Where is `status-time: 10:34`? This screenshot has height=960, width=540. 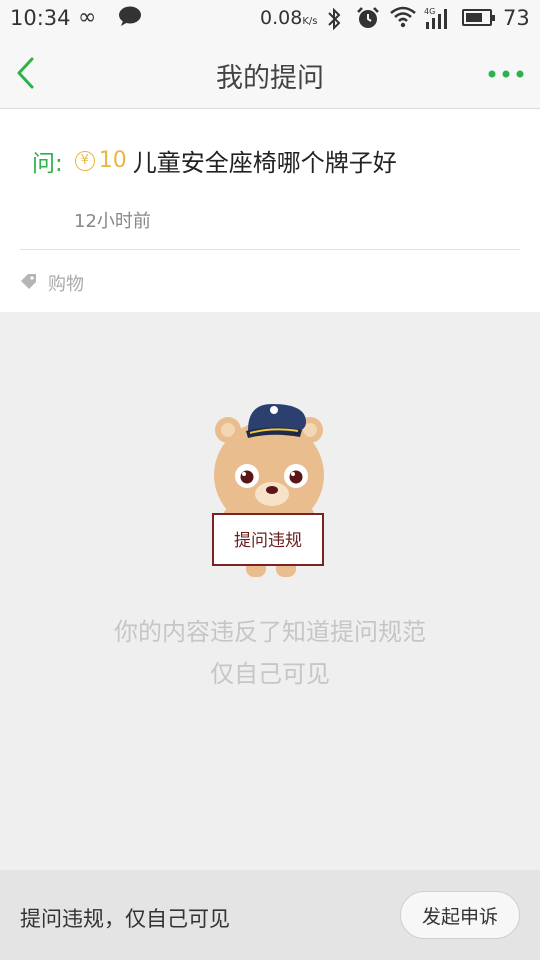 status-time: 10:34 is located at coordinates (40, 18).